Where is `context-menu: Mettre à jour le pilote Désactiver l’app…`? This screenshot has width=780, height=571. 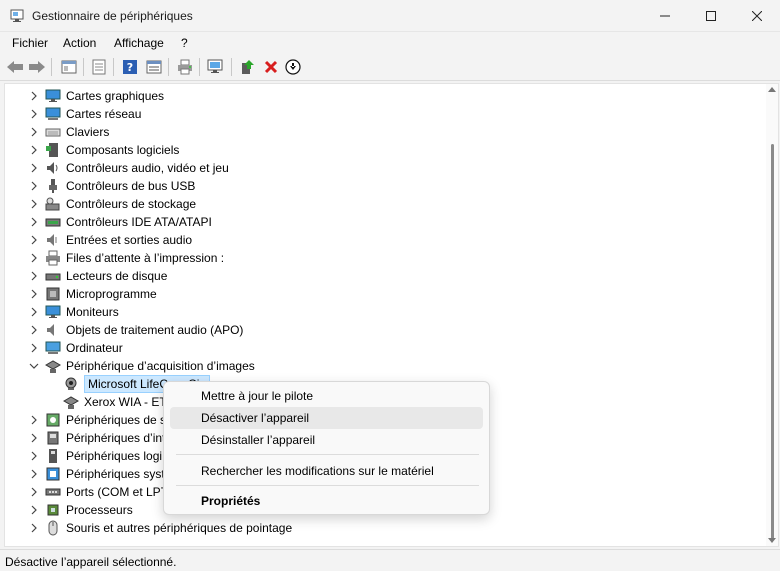
context-menu: Mettre à jour le pilote Désactiver l’app… is located at coordinates (326, 448).